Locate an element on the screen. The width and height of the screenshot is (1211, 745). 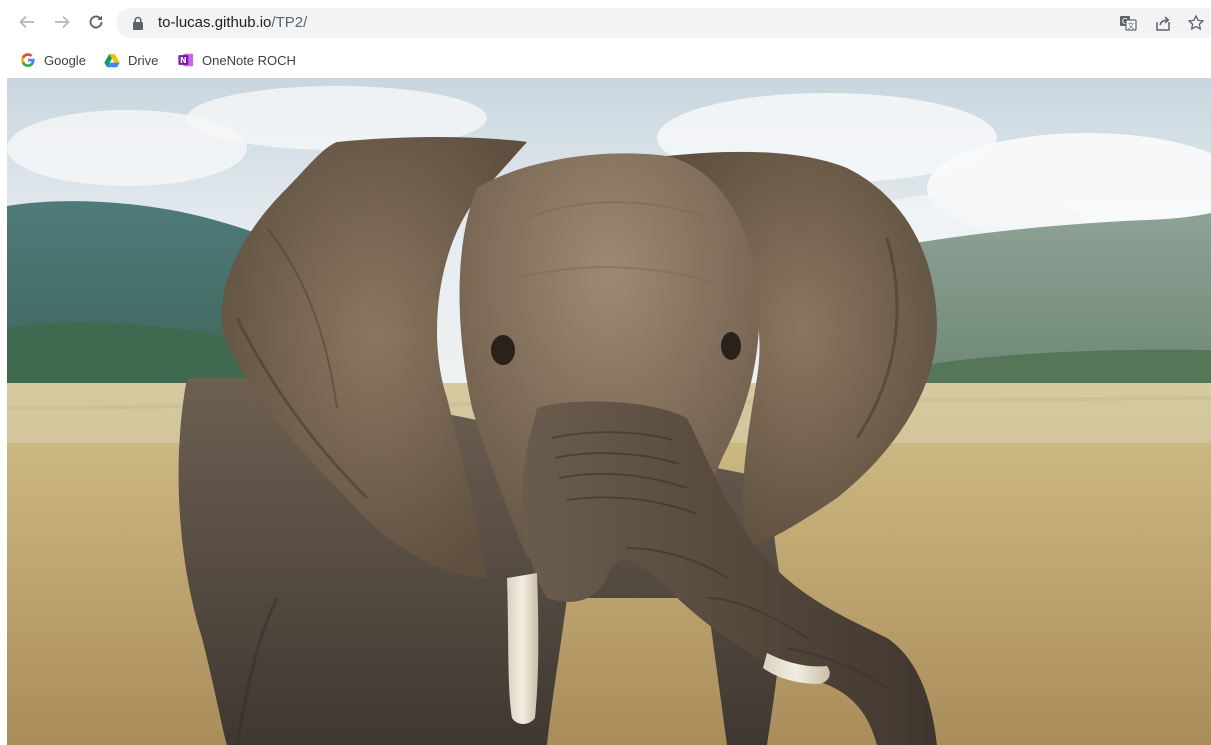
forward-arrow-icon is located at coordinates (62, 22).